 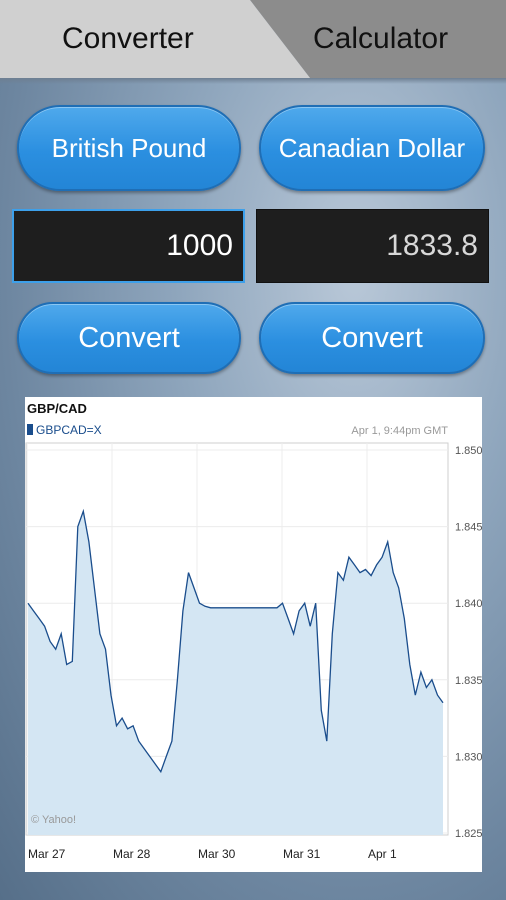 I want to click on legend-swatch, so click(x=30, y=429).